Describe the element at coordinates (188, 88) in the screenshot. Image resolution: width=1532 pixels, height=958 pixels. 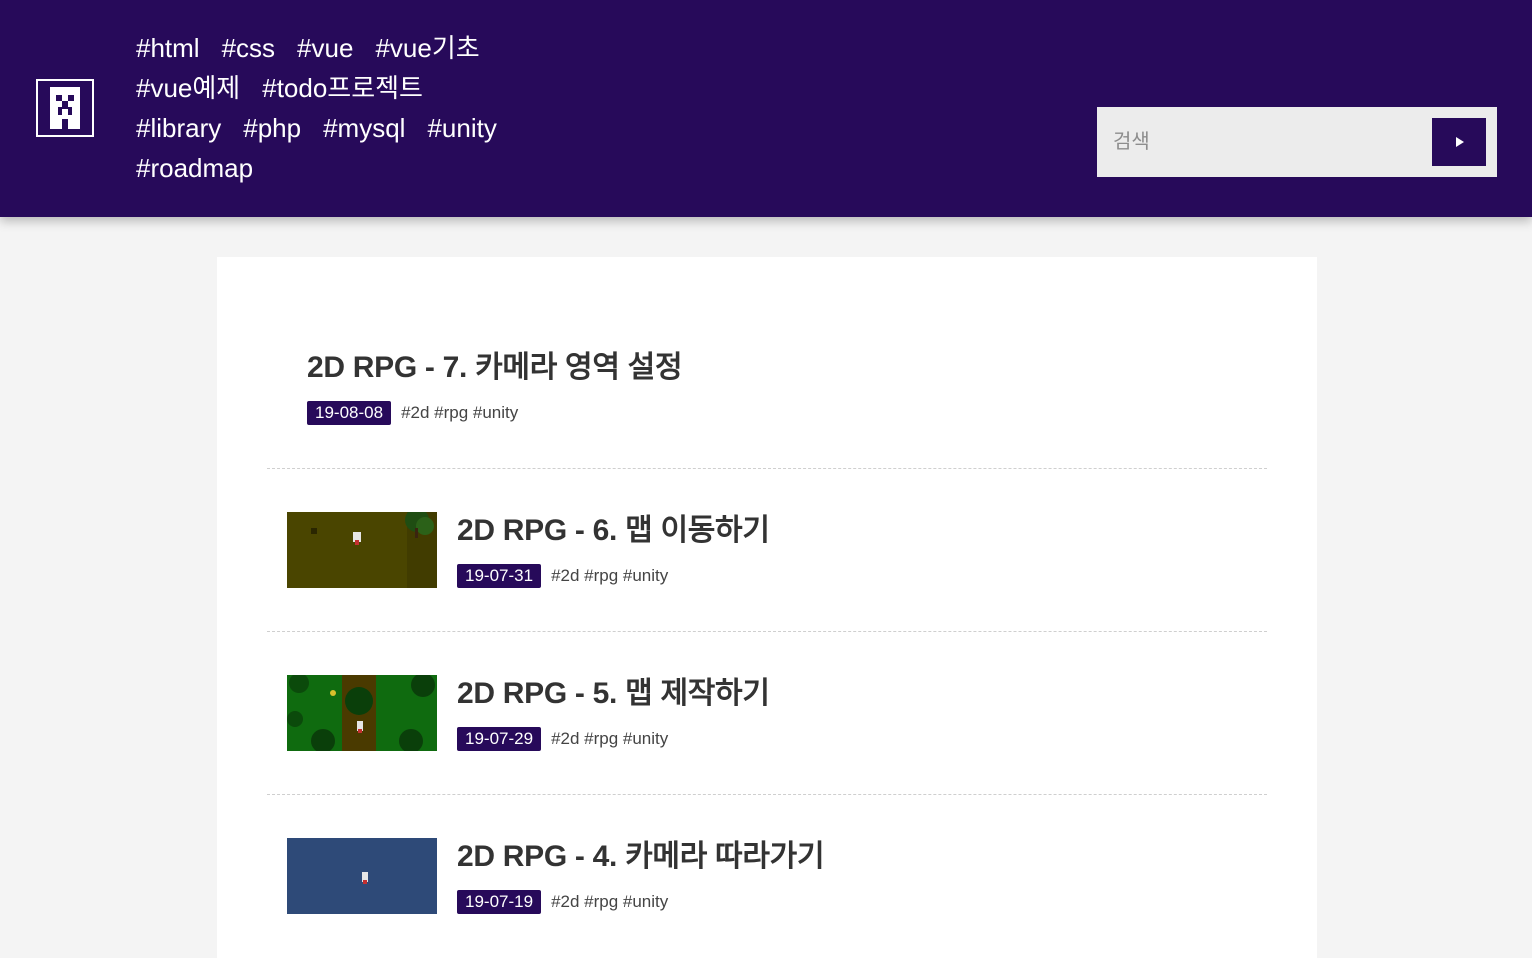
I see `tag-link-vue-examples: #vue예제` at that location.